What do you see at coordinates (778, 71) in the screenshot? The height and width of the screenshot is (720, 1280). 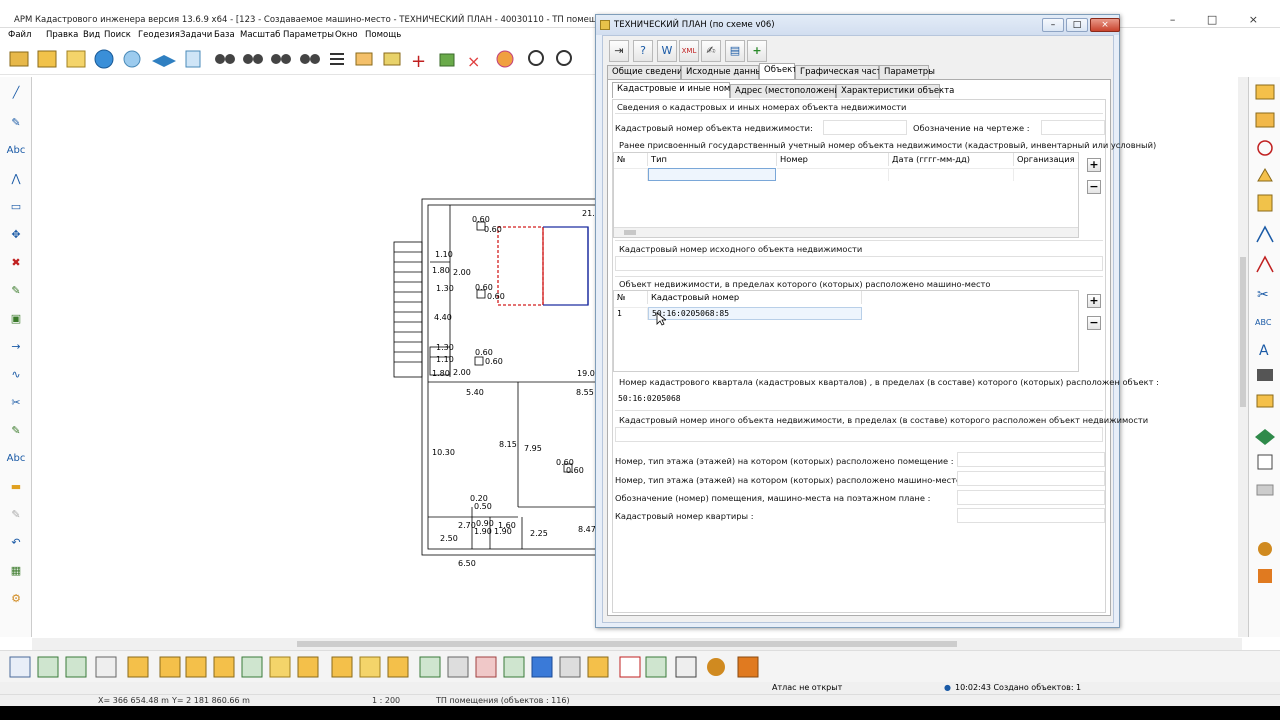 I see `tab-object: Объект` at bounding box center [778, 71].